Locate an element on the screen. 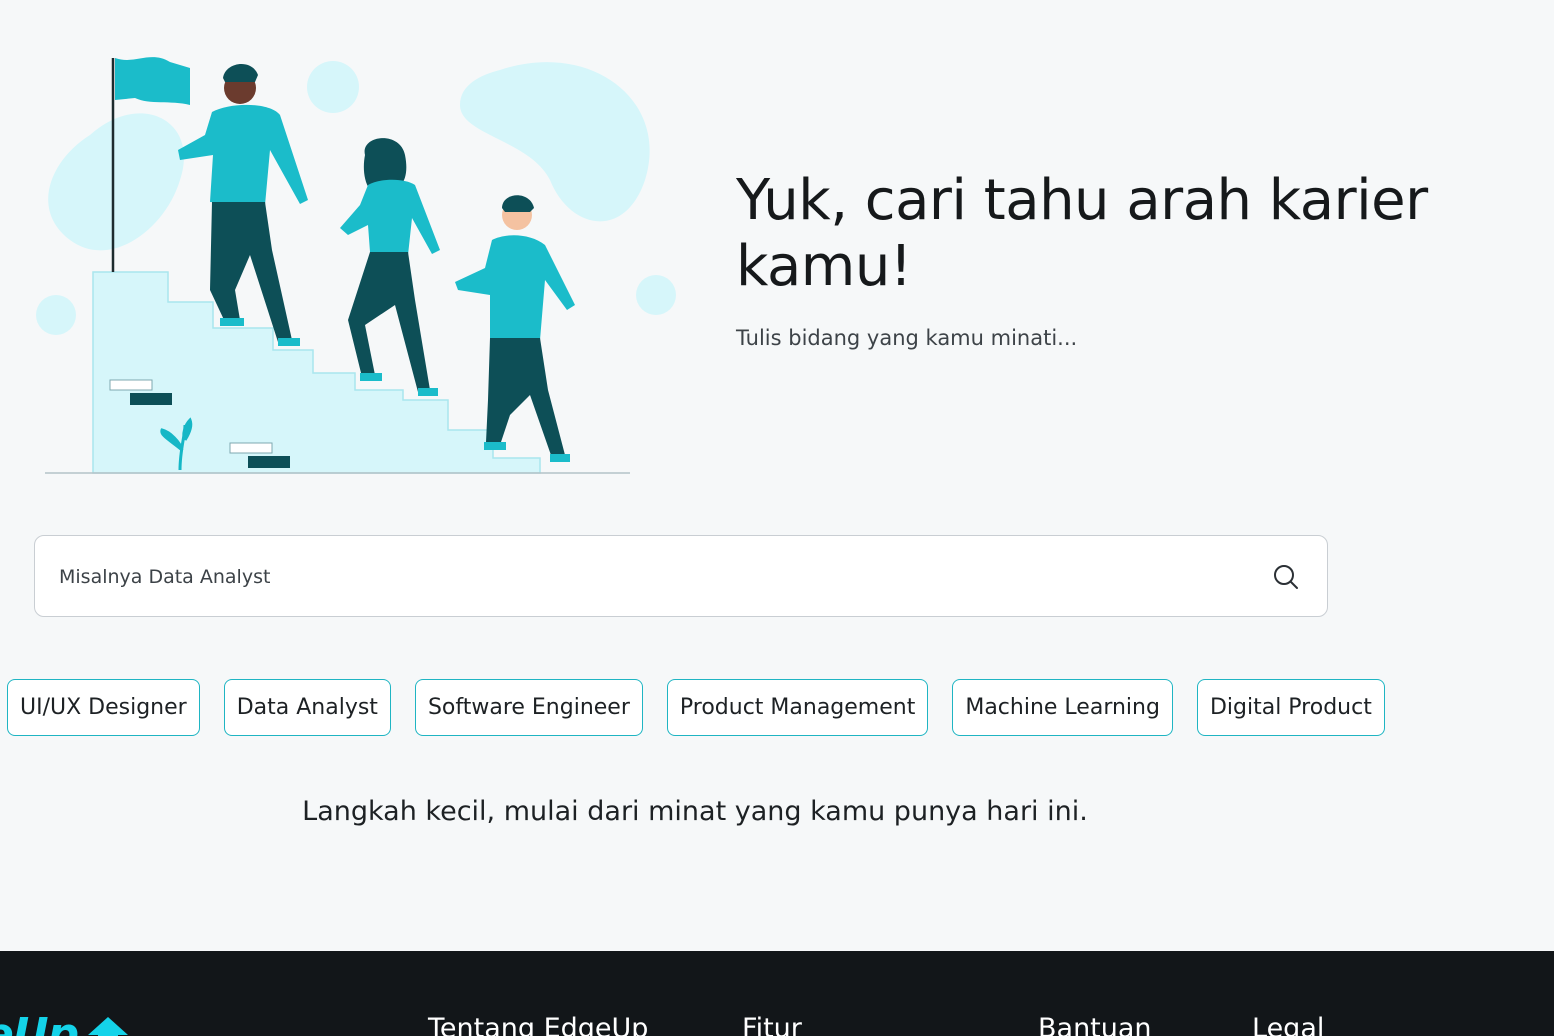  staircase is located at coordinates (316, 372).